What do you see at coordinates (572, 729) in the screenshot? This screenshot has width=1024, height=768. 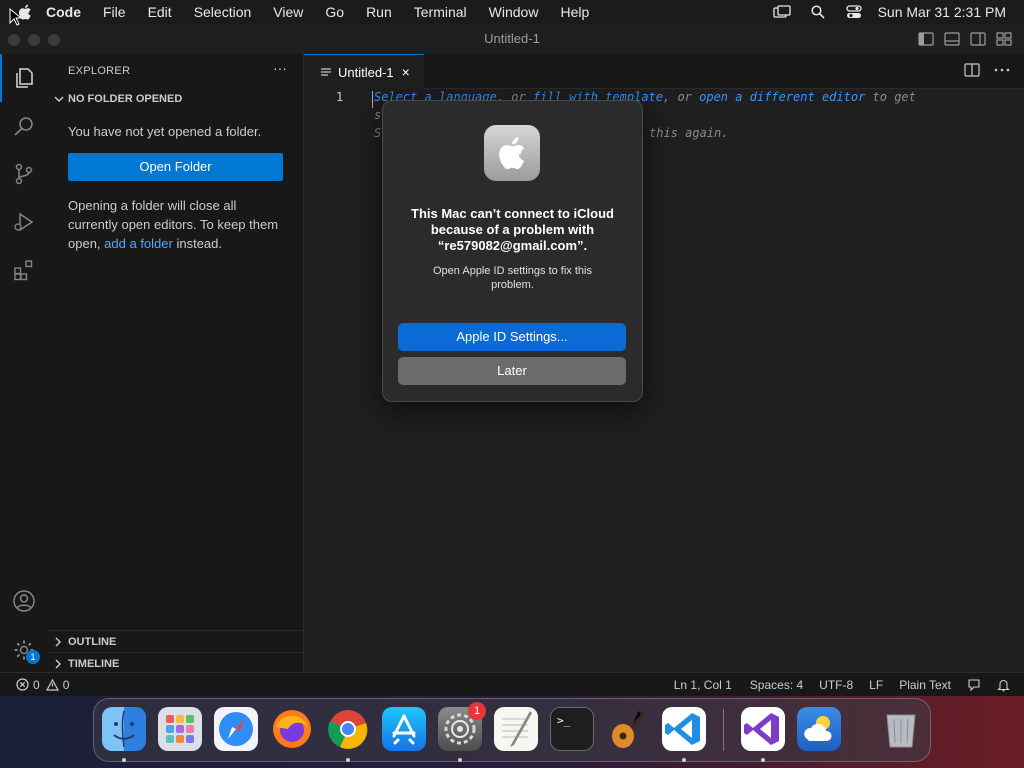 I see `terminal-icon: >_` at bounding box center [572, 729].